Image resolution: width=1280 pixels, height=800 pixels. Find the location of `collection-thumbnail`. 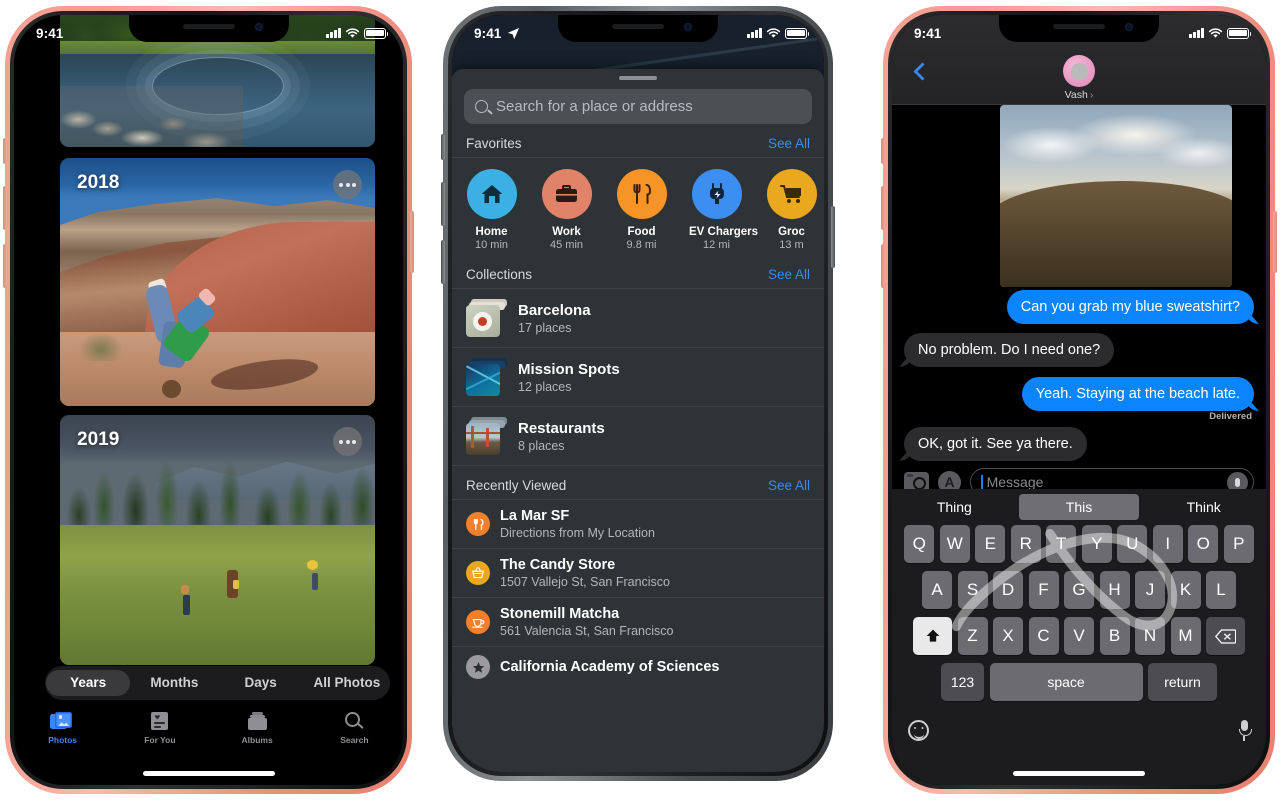

collection-thumbnail is located at coordinates (486, 318).